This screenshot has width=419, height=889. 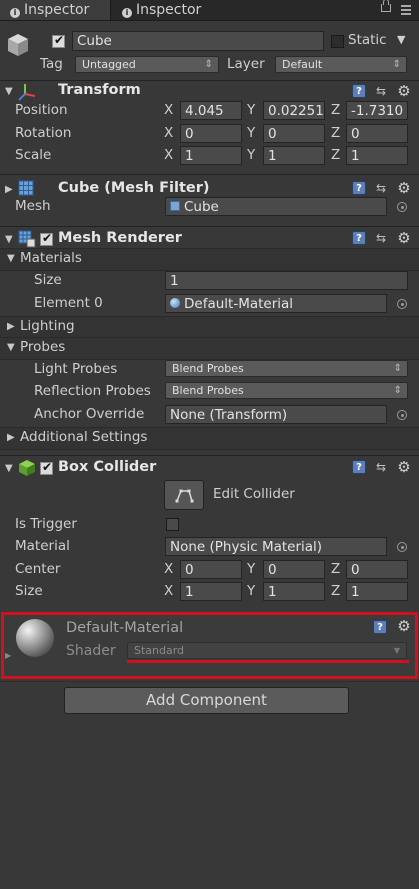 What do you see at coordinates (396, 650) in the screenshot?
I see `chevron-down-icon: ▼` at bounding box center [396, 650].